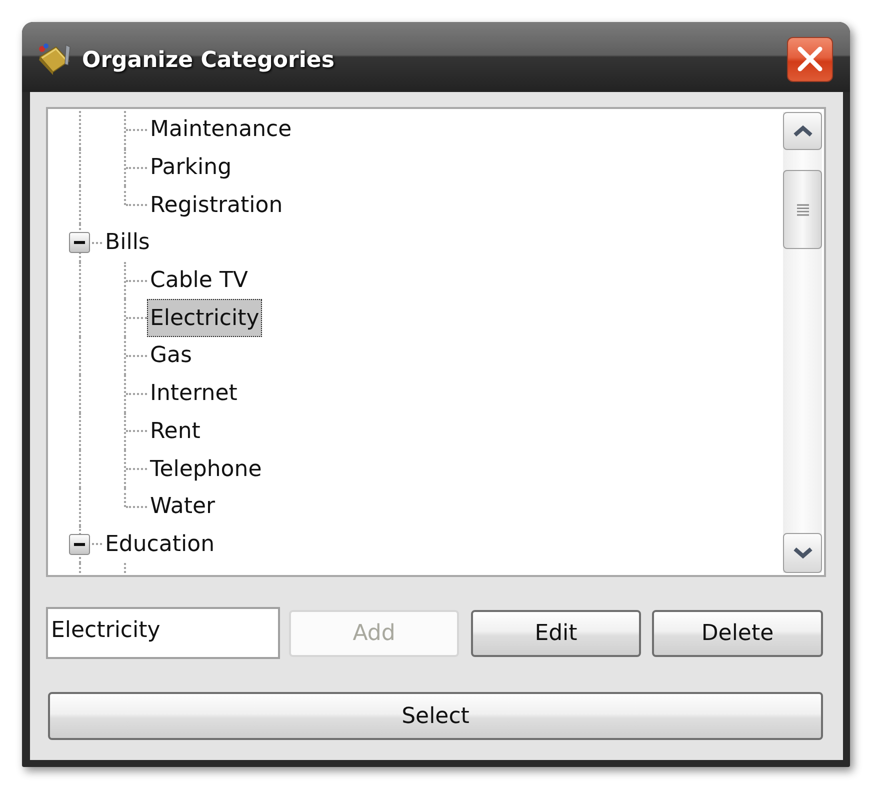  What do you see at coordinates (127, 243) in the screenshot?
I see `tree-item: Bills` at bounding box center [127, 243].